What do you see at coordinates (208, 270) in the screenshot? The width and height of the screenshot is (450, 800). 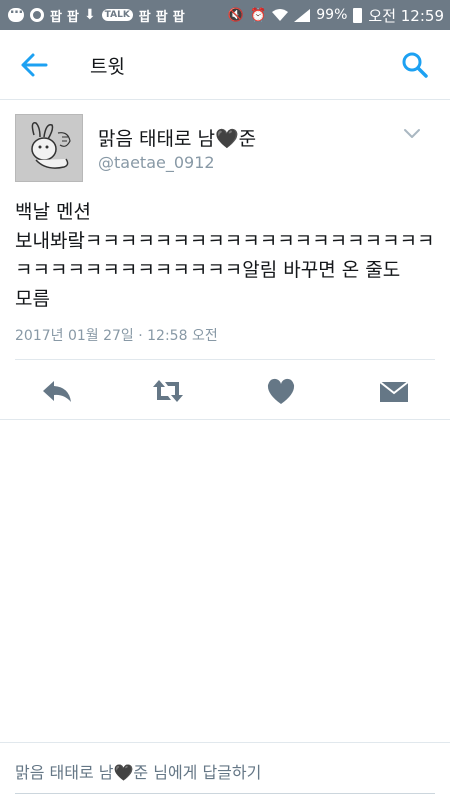 I see `tweet-text-line: ㅋㅋㅋㅋㅋㅋㅋㅋㅋㅋㅋㅋㅋ알림 바꾸면 온 줄도` at bounding box center [208, 270].